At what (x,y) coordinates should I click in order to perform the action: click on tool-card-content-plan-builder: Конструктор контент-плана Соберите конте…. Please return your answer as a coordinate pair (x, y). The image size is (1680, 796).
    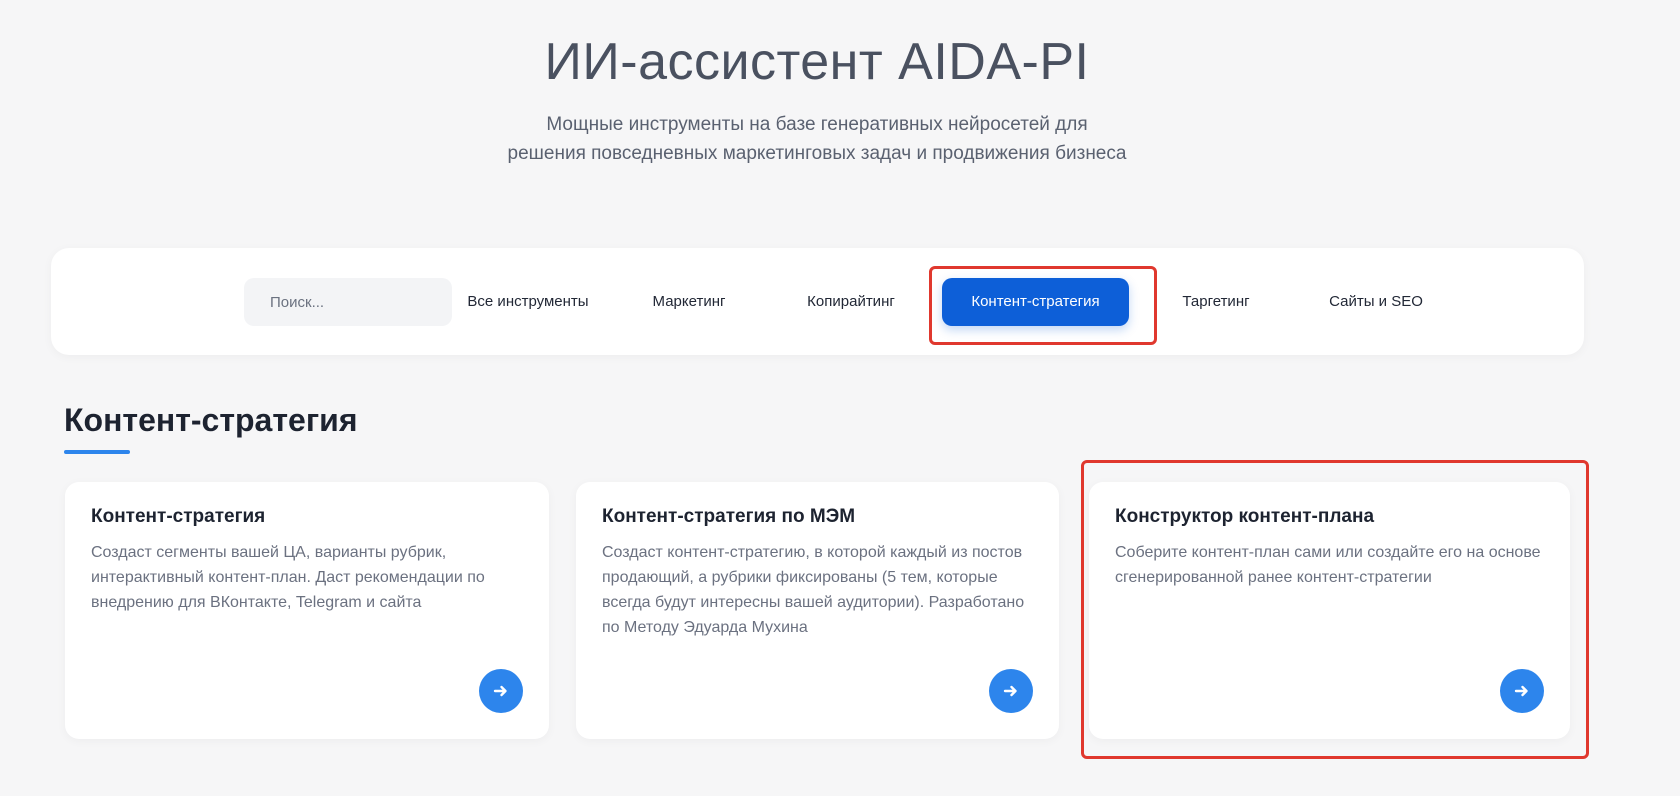
    Looking at the image, I should click on (1329, 610).